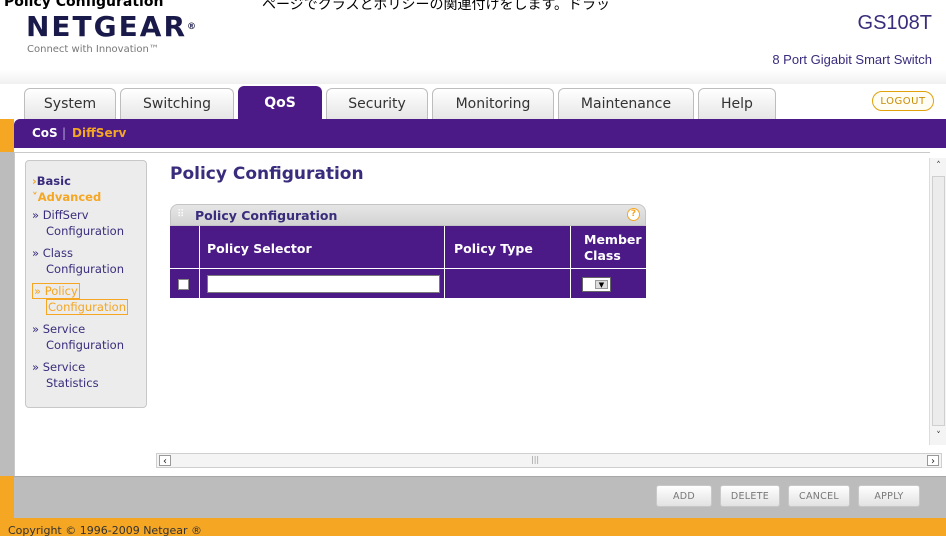 The width and height of the screenshot is (946, 536). What do you see at coordinates (259, 248) in the screenshot?
I see `column-header-policy-selector: Policy Selector` at bounding box center [259, 248].